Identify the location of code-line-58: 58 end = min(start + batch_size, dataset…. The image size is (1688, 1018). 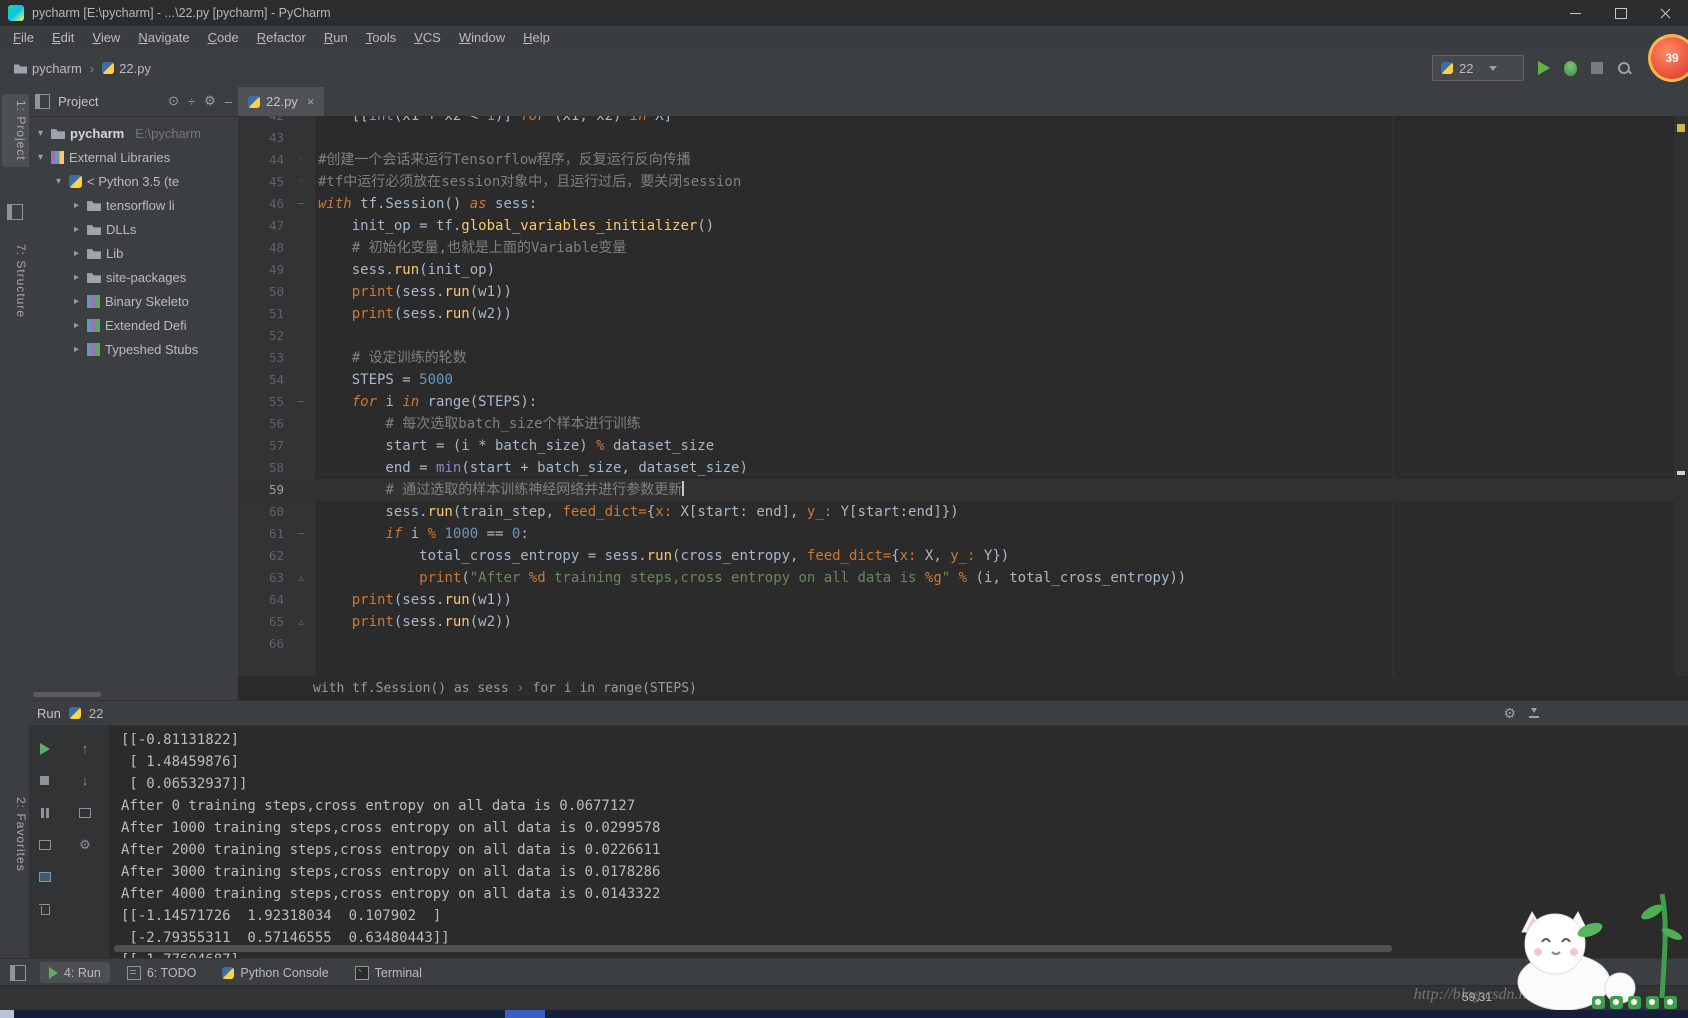
(956, 468).